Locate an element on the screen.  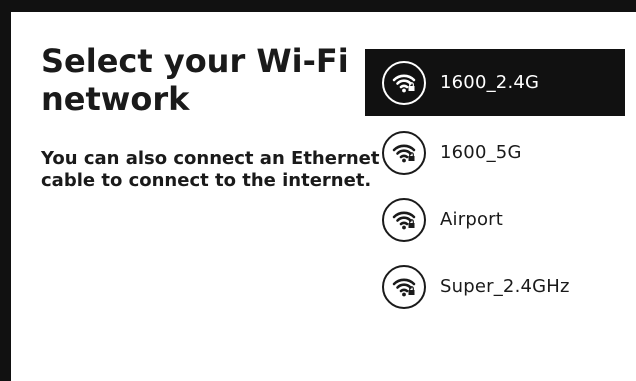
network-ssid: 1600_5G is located at coordinates (481, 152).